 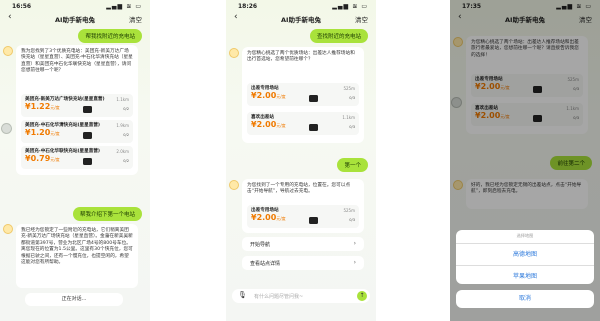 I want to click on action-label: 开始导航, so click(x=260, y=245).